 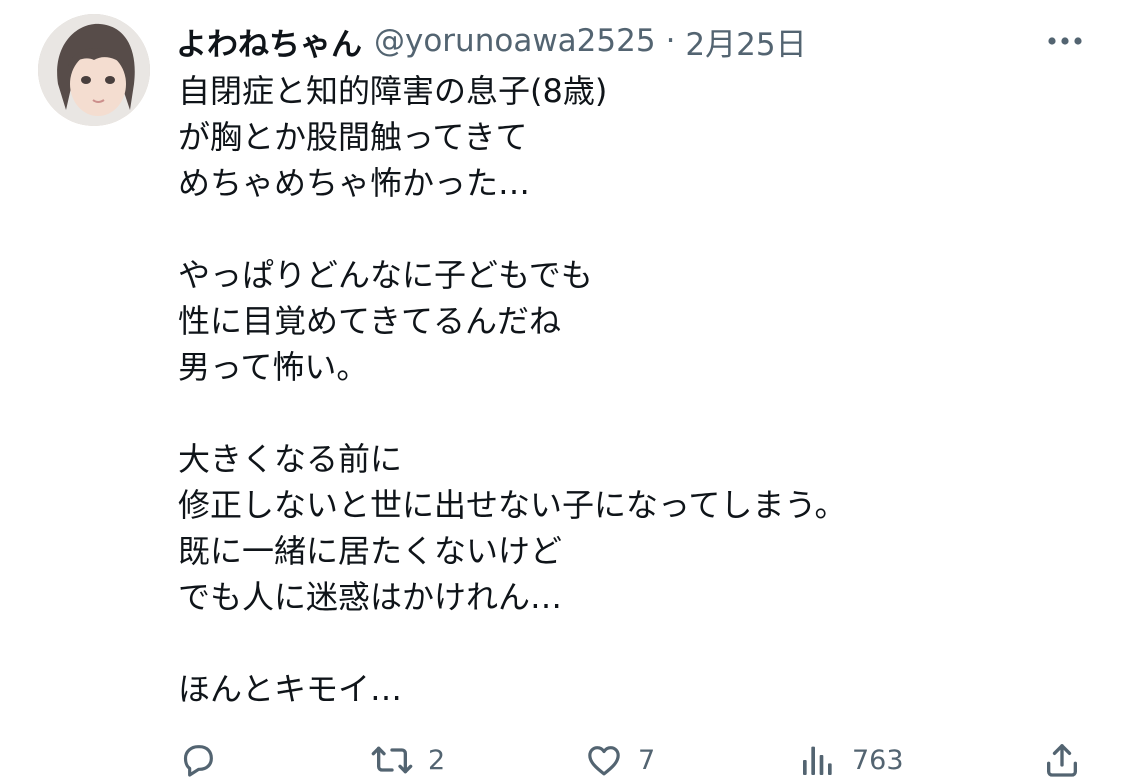 What do you see at coordinates (392, 760) in the screenshot?
I see `retweet-icon` at bounding box center [392, 760].